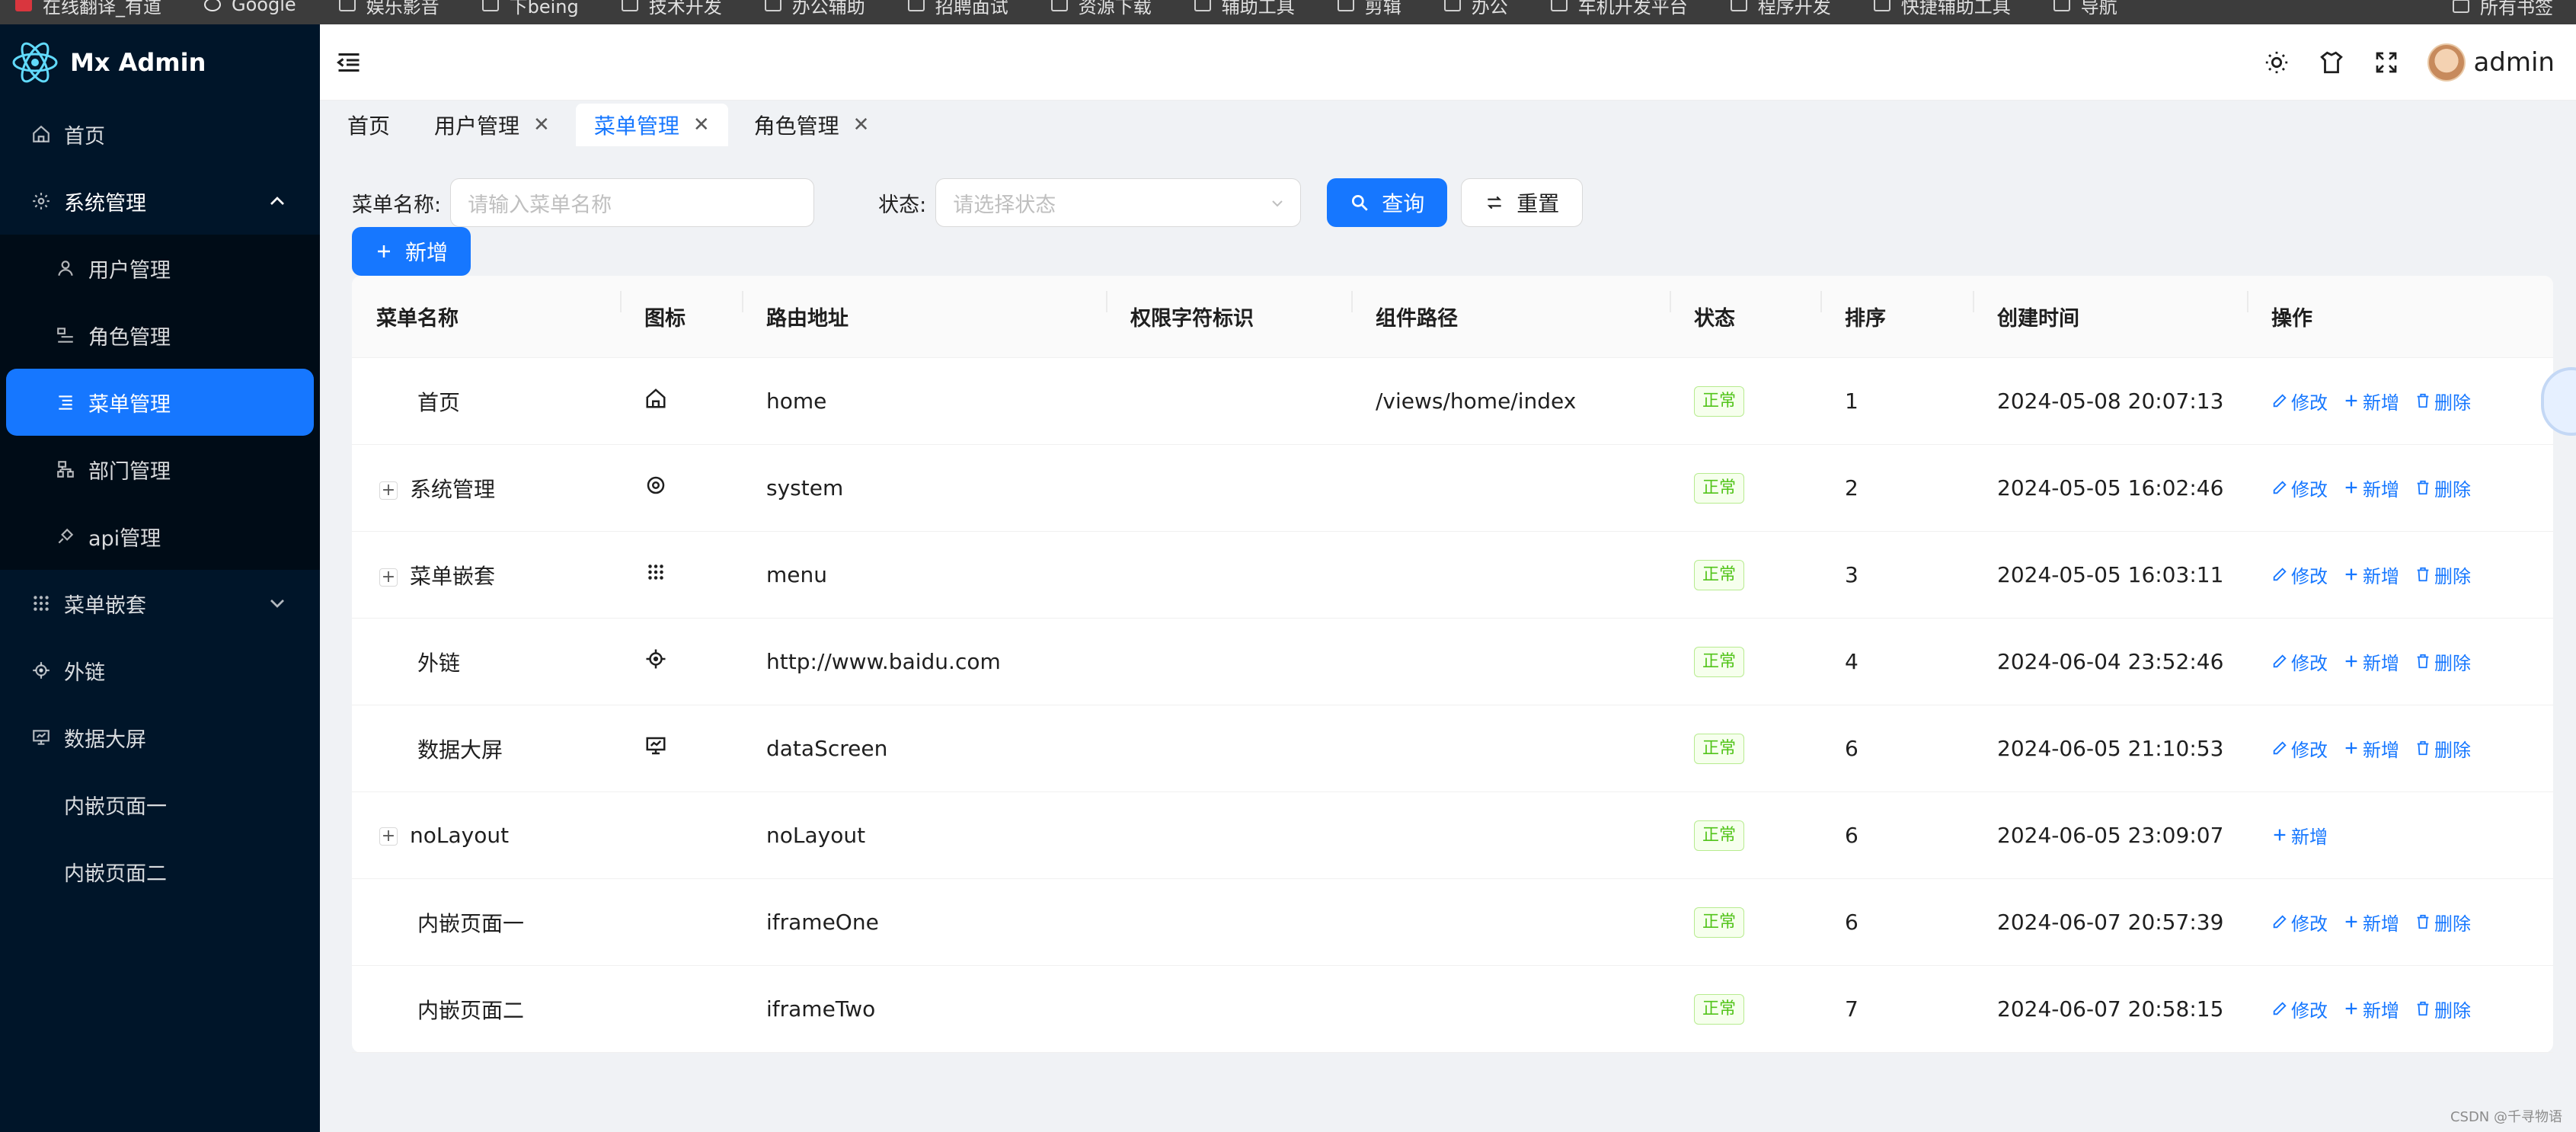 The width and height of the screenshot is (2576, 1132). Describe the element at coordinates (814, 9) in the screenshot. I see `bookmark-item: 办公辅助` at that location.